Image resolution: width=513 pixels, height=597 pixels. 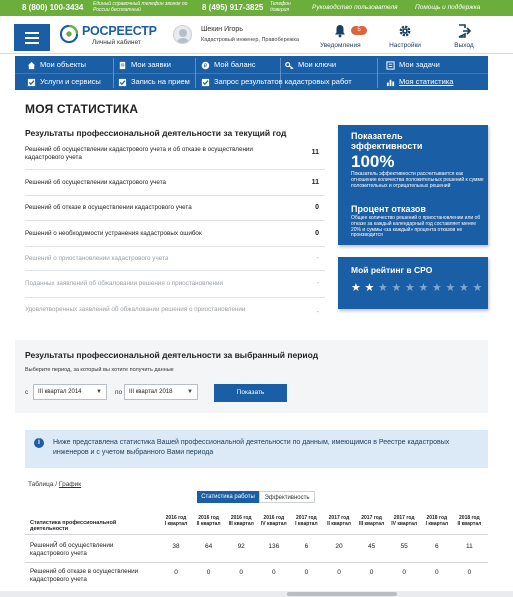 I want to click on key-icon, so click(x=289, y=66).